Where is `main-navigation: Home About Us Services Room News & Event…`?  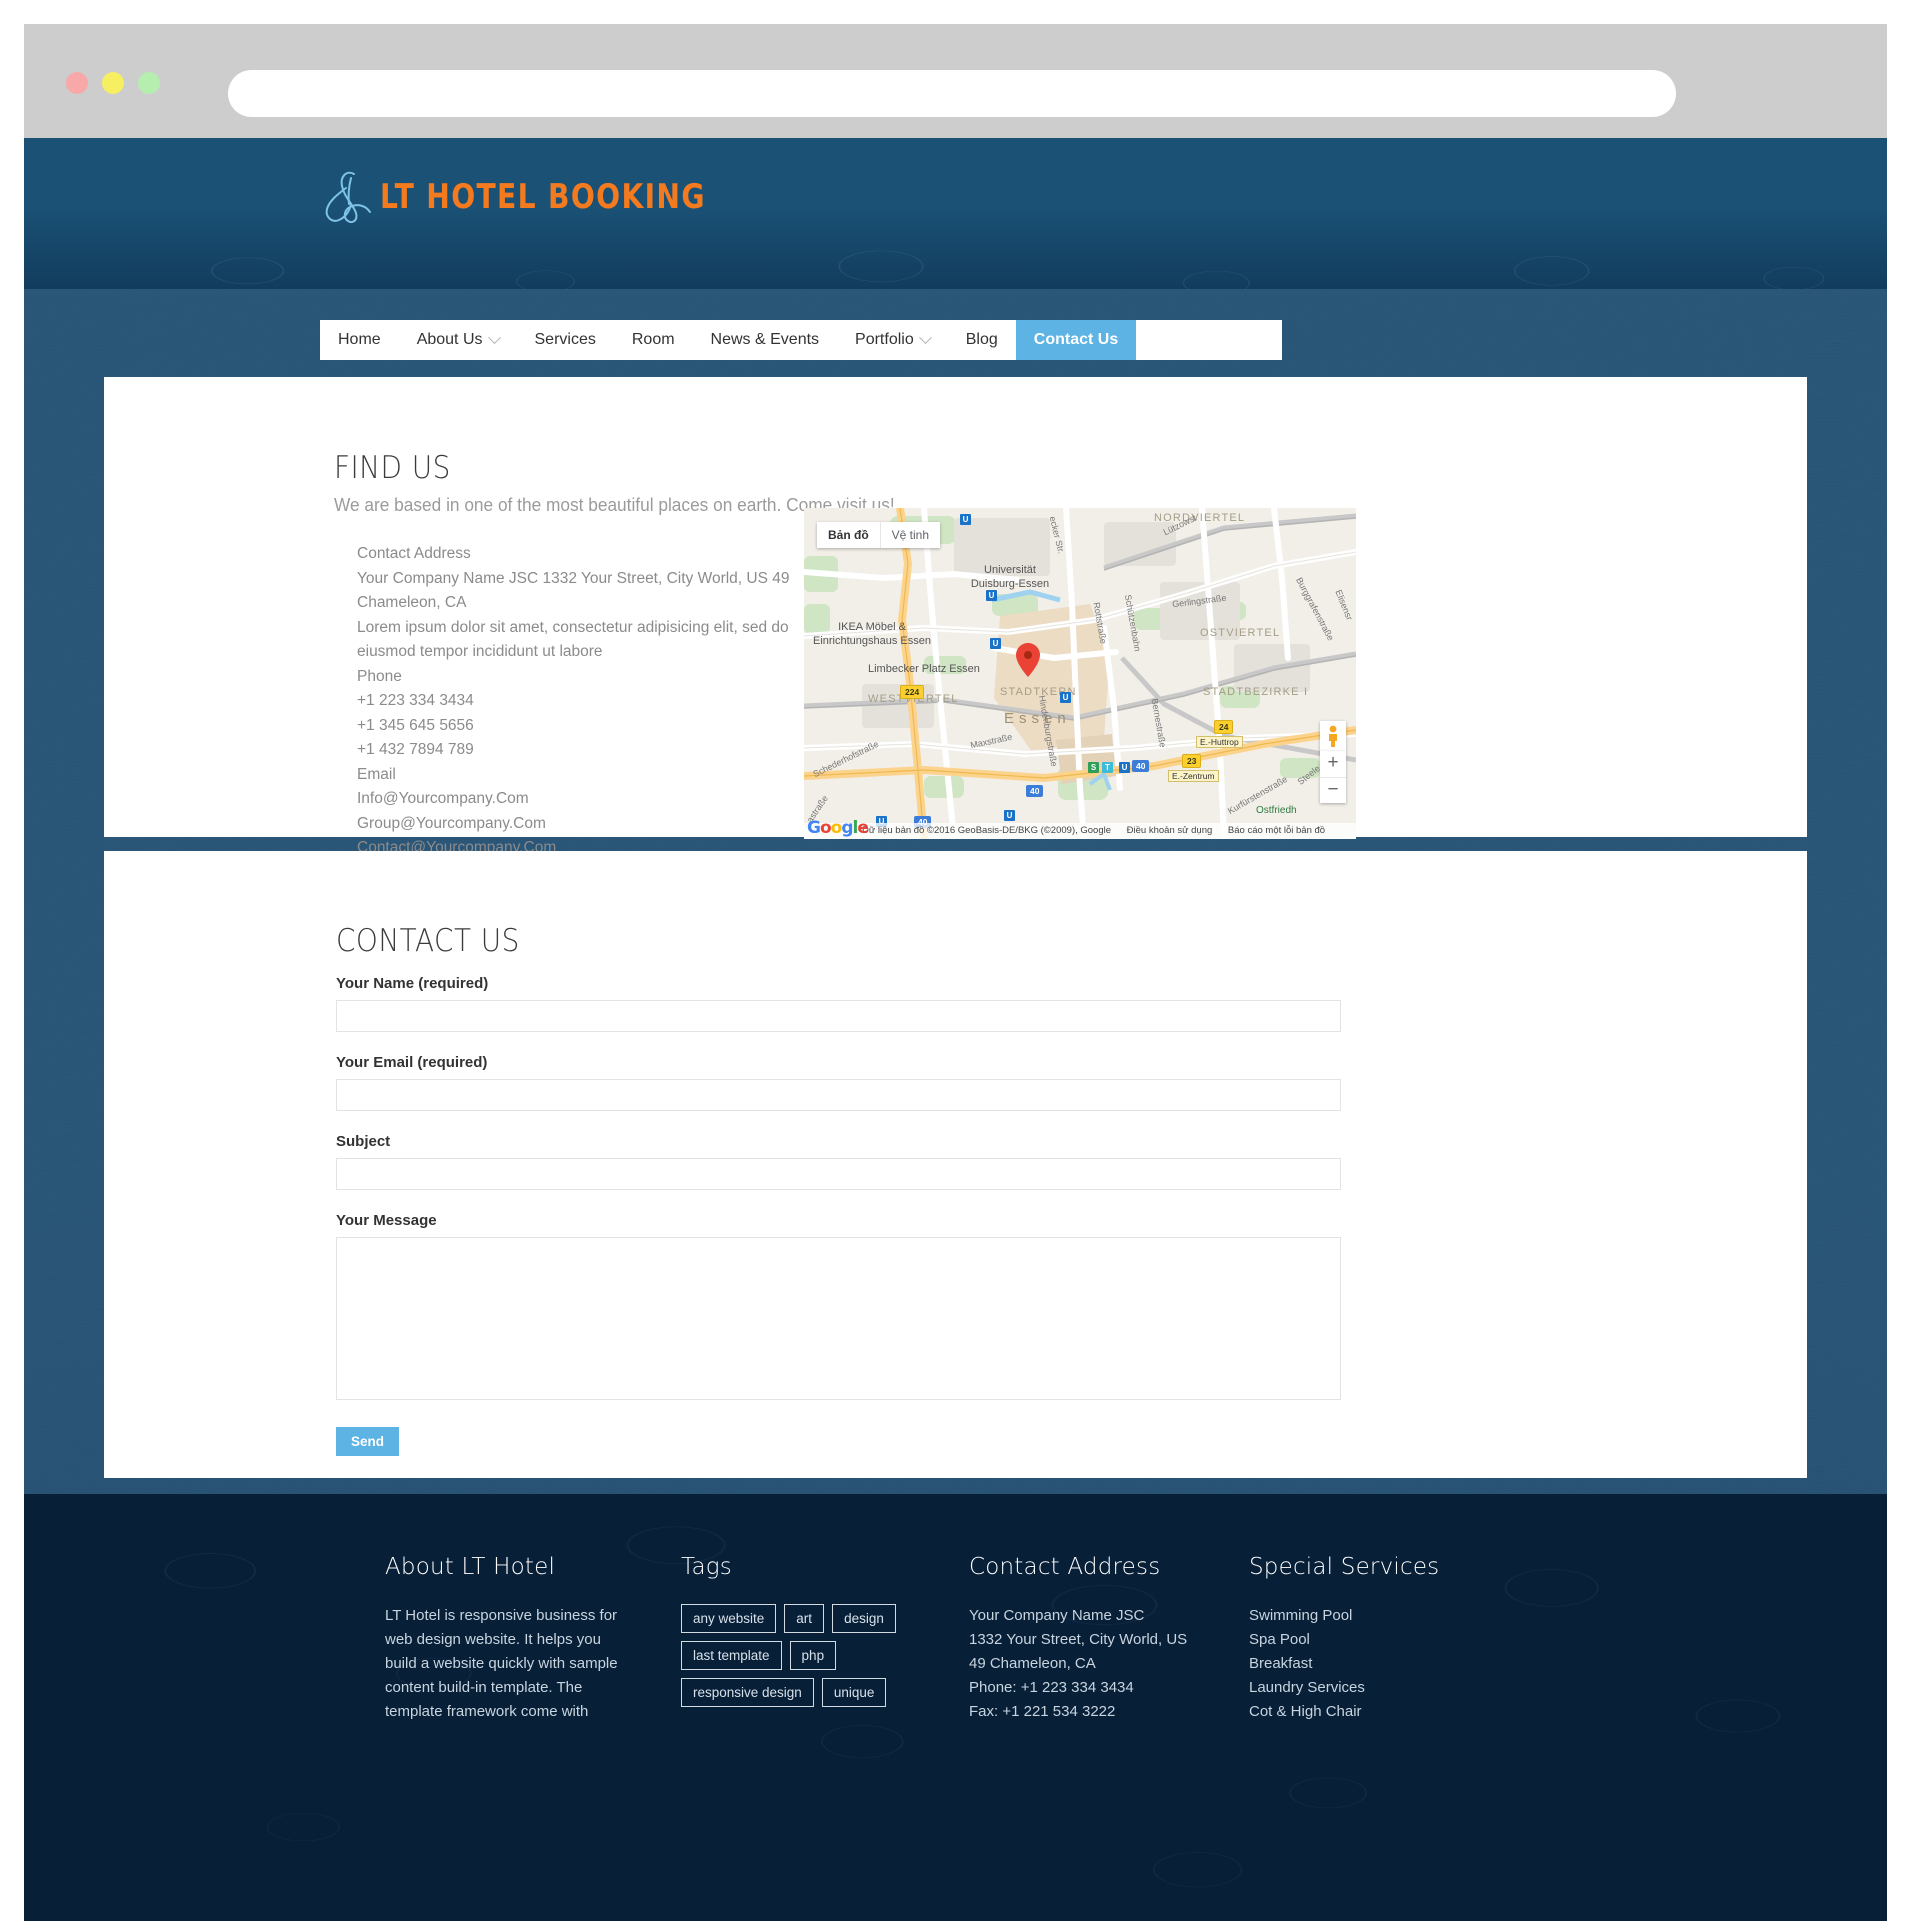
main-navigation: Home About Us Services Room News & Event… is located at coordinates (801, 340).